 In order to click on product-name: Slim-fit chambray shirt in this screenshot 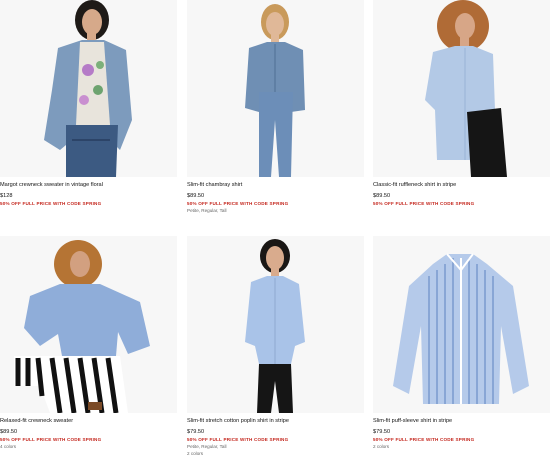, I will do `click(275, 185)`.